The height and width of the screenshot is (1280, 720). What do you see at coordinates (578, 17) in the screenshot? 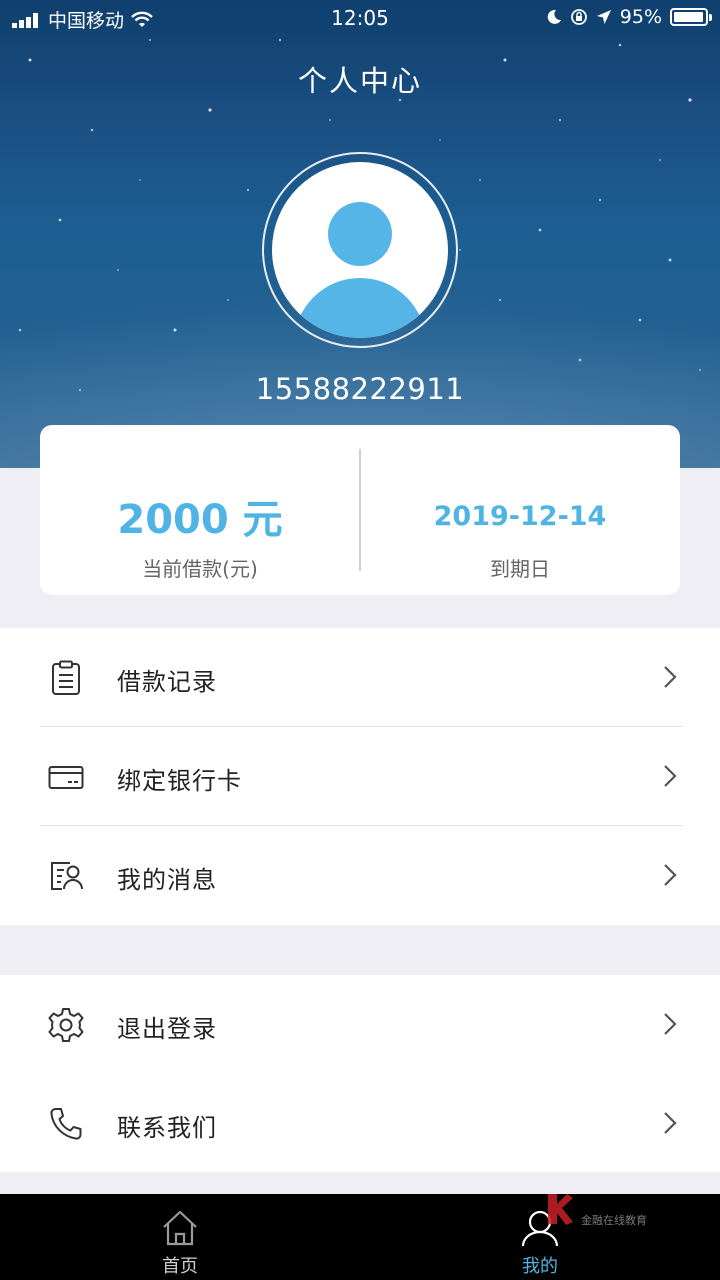
I see `rotation-lock-icon` at bounding box center [578, 17].